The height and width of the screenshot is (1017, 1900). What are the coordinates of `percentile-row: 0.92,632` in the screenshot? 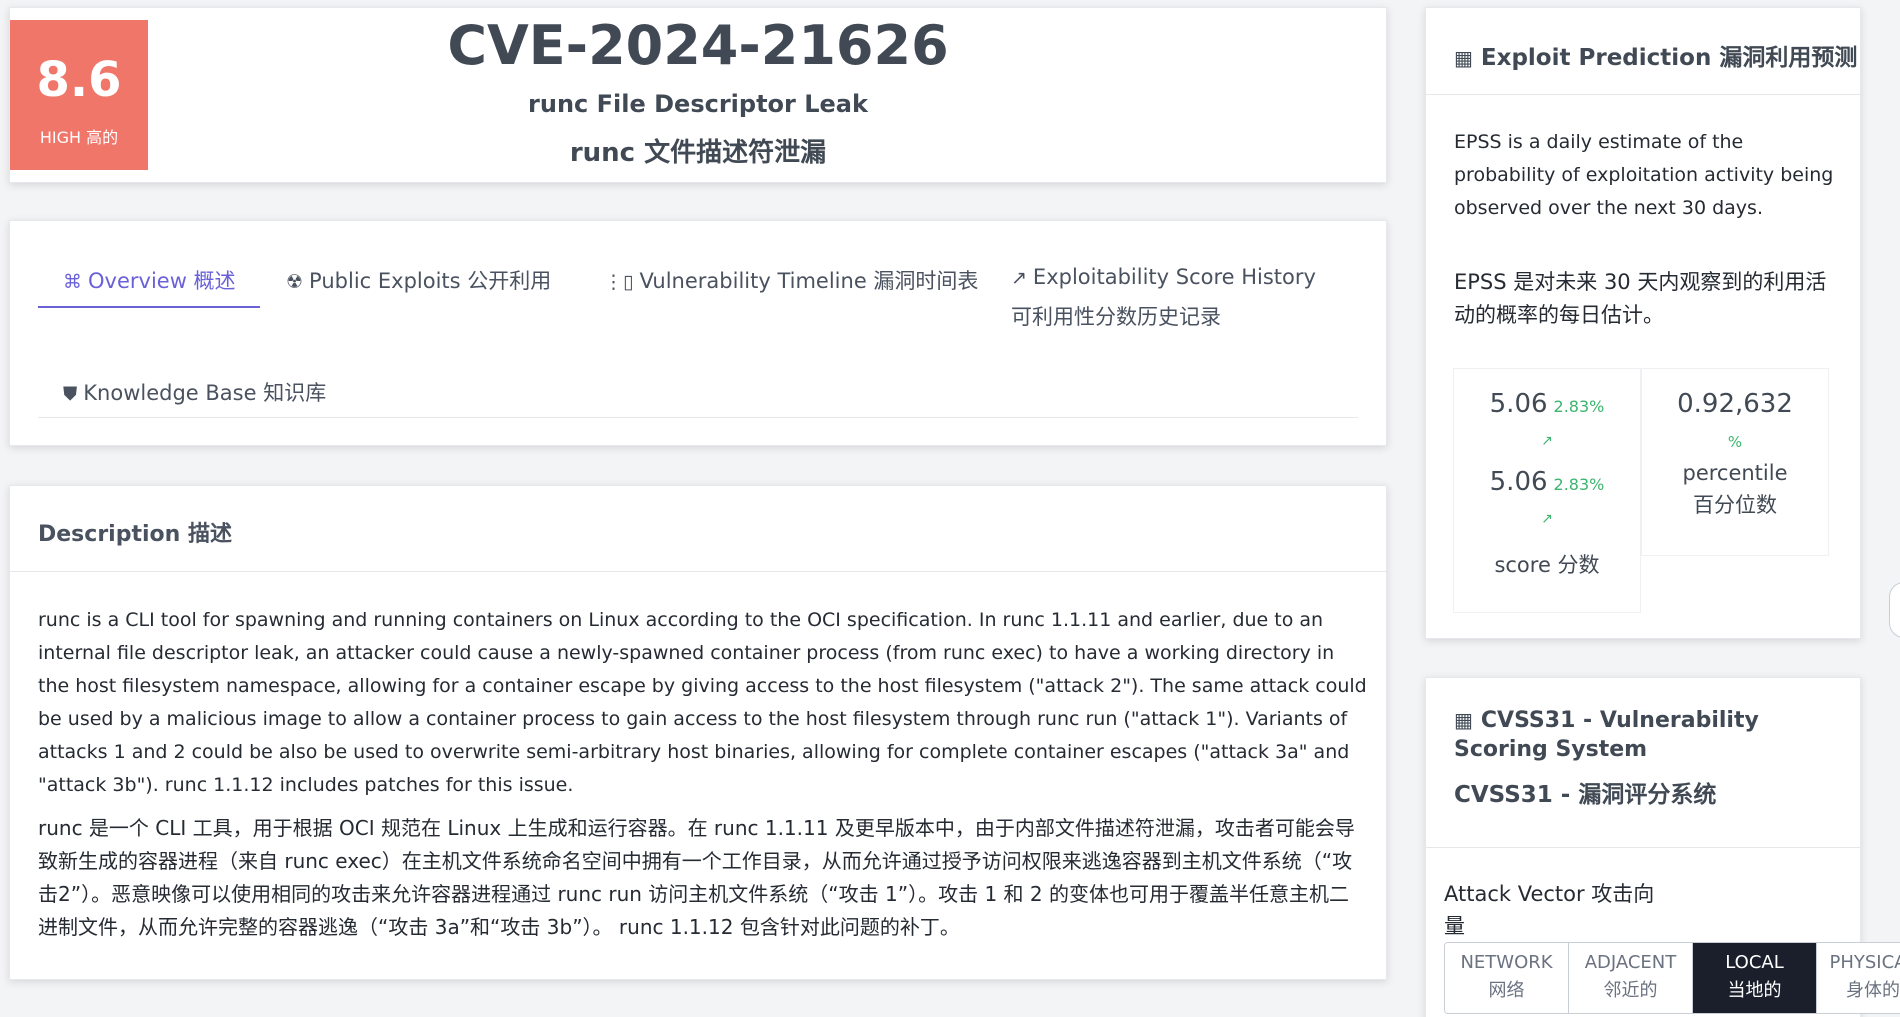 It's located at (1735, 404).